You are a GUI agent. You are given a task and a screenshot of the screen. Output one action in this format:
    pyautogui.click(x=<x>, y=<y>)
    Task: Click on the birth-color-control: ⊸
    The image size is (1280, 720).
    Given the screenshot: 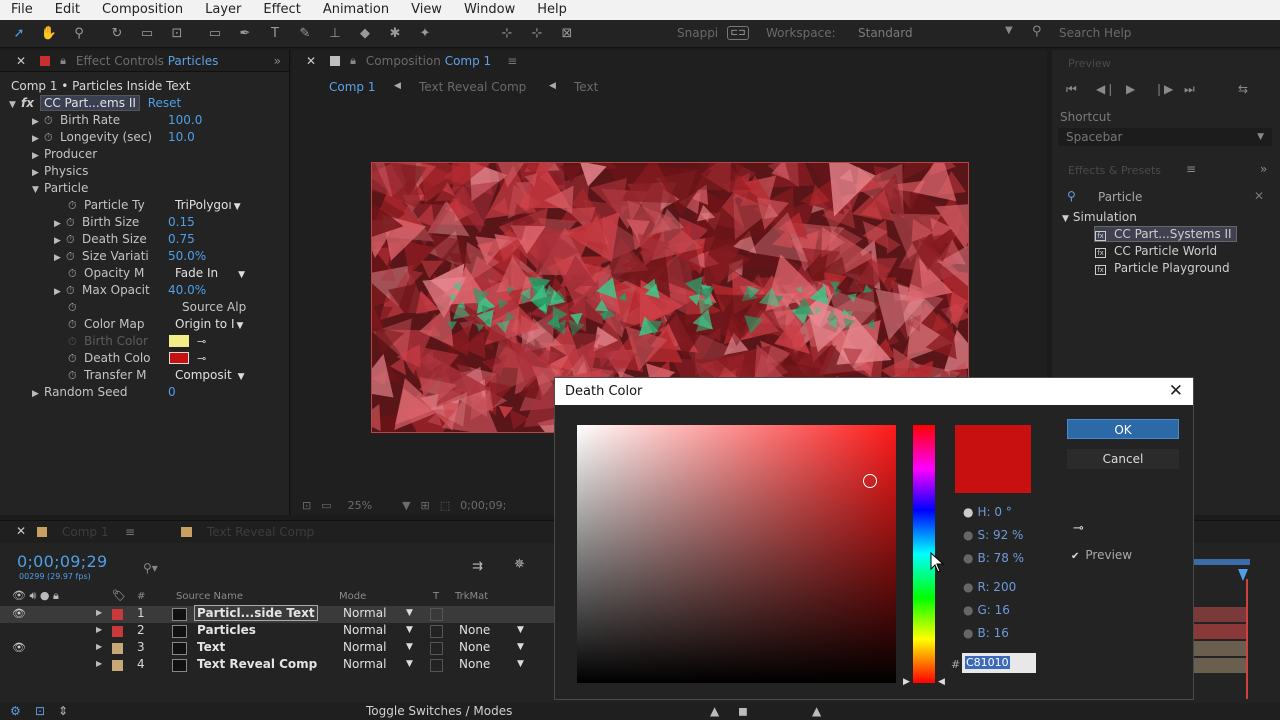 What is the action you would take?
    pyautogui.click(x=187, y=342)
    